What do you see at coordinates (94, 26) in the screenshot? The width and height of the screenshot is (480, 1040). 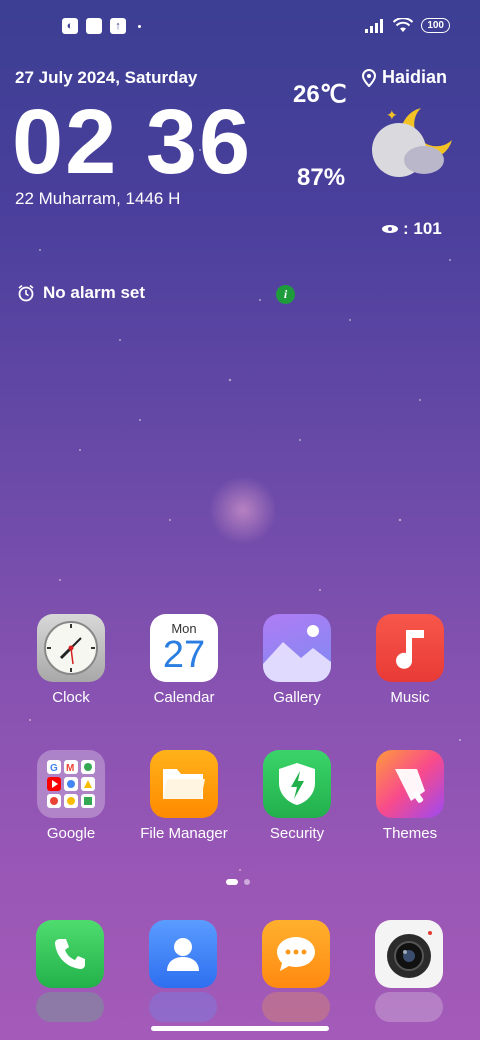 I see `square-notification-icon` at bounding box center [94, 26].